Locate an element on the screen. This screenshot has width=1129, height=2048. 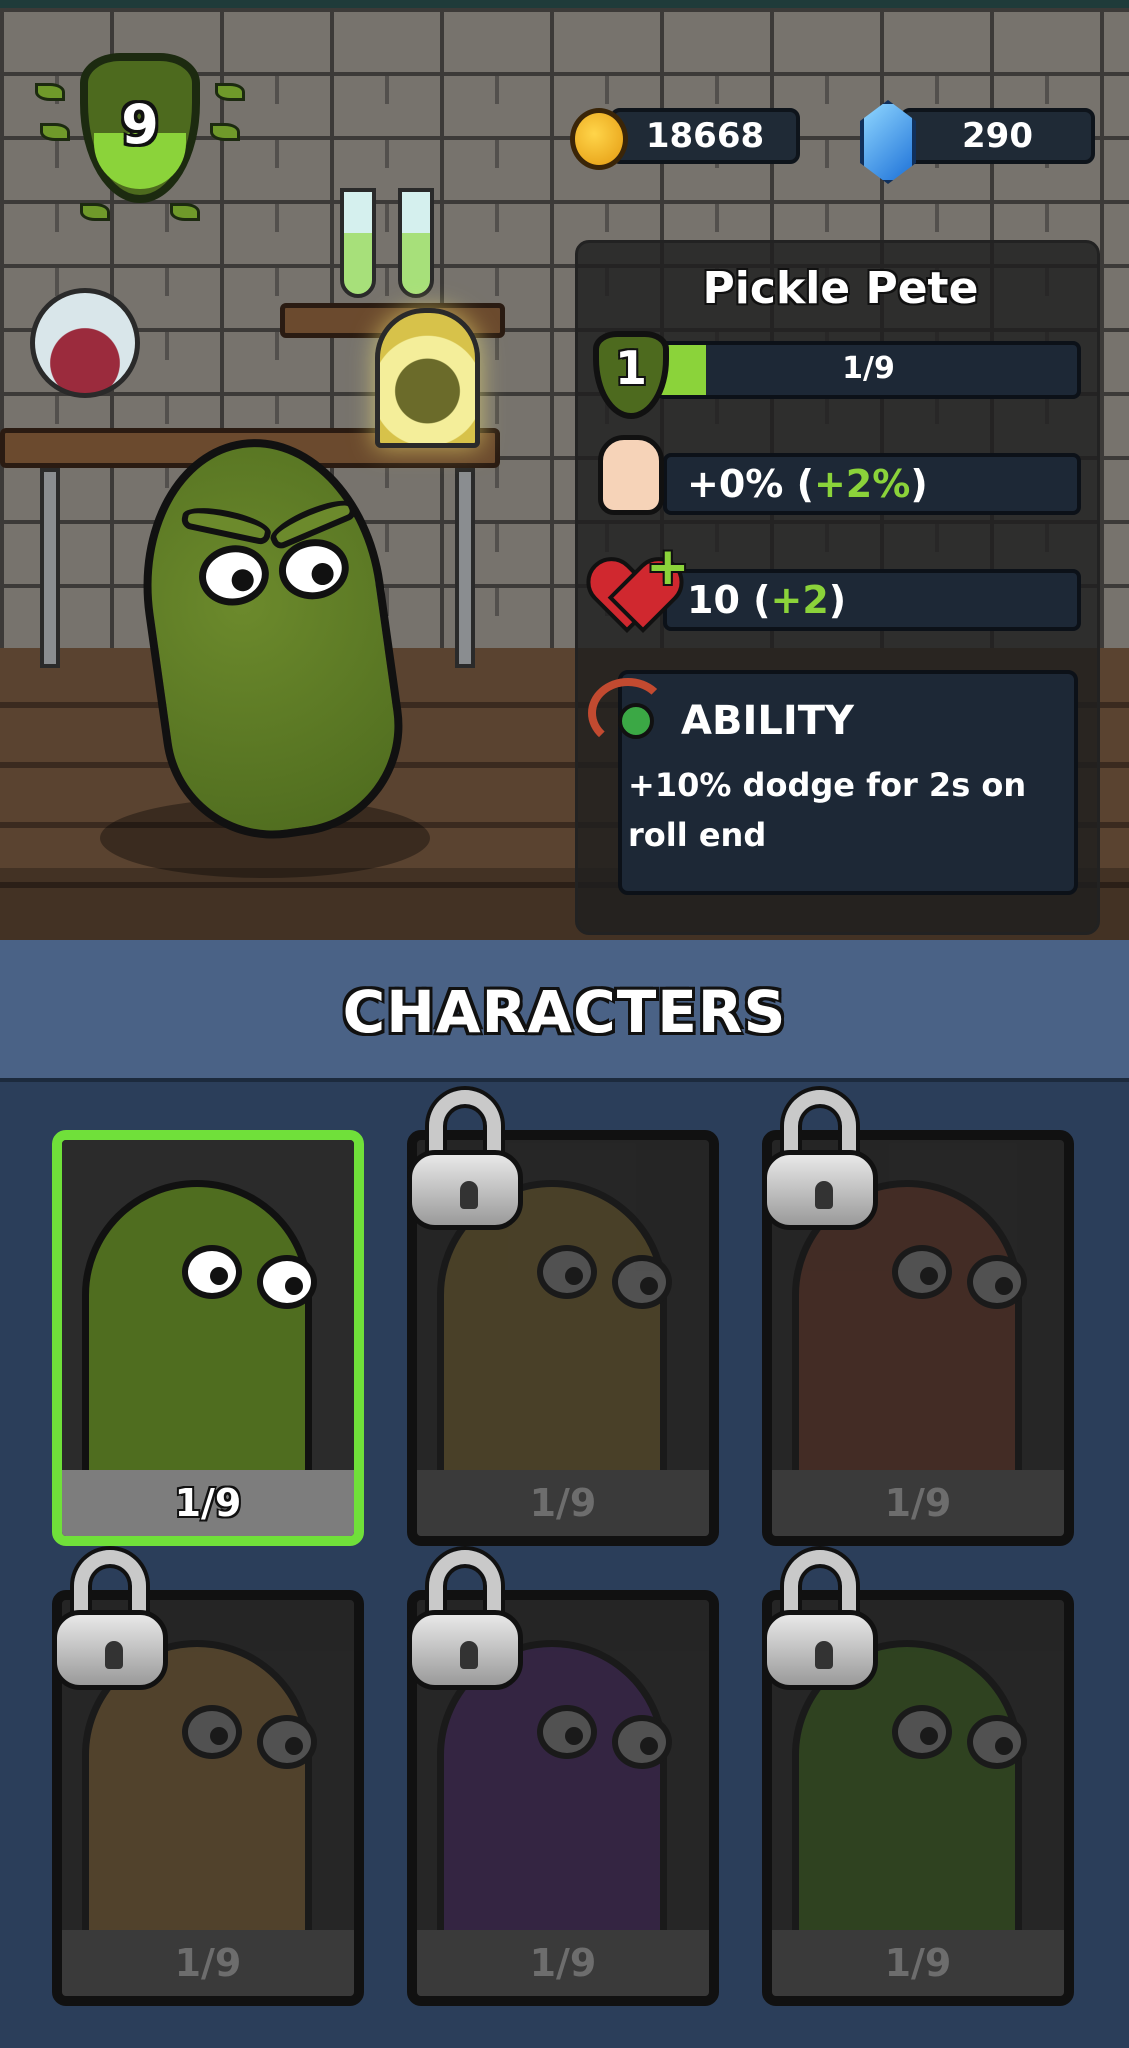
health-stat-value: 10 (+2) is located at coordinates (767, 600).